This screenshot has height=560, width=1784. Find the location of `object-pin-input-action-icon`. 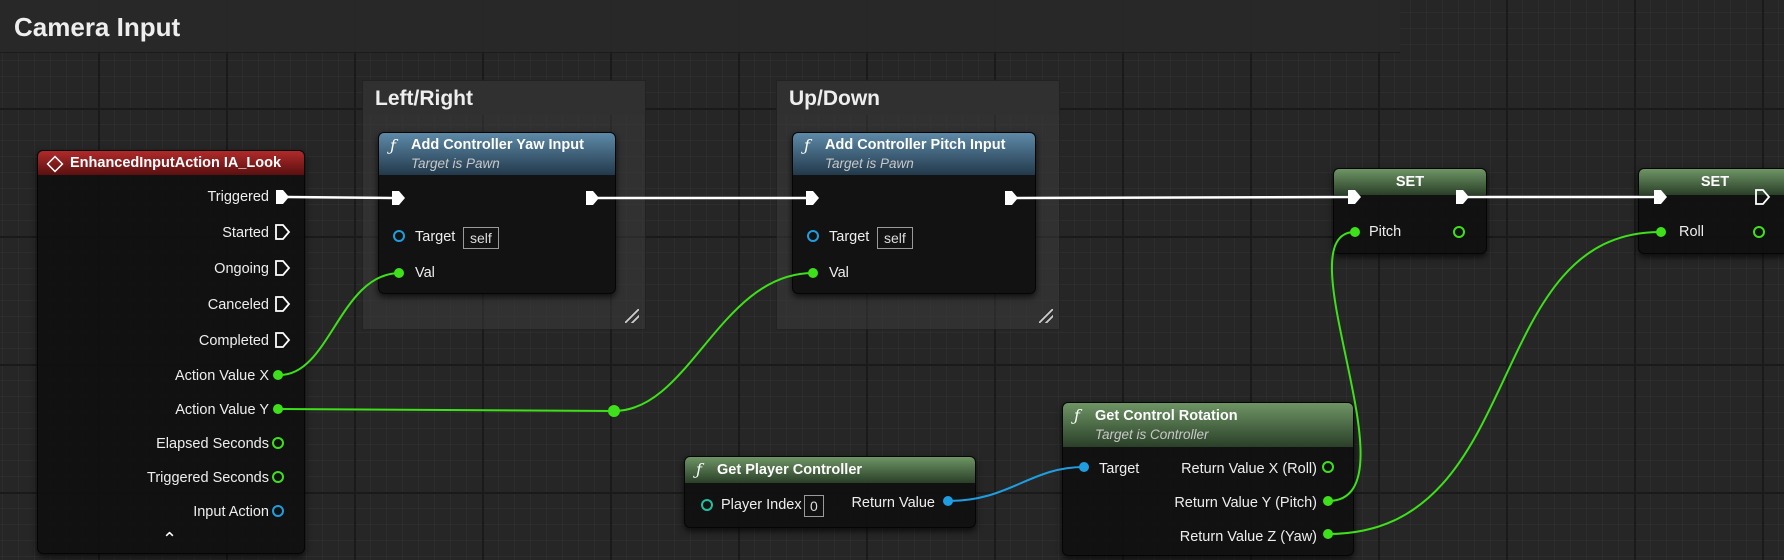

object-pin-input-action-icon is located at coordinates (278, 511).